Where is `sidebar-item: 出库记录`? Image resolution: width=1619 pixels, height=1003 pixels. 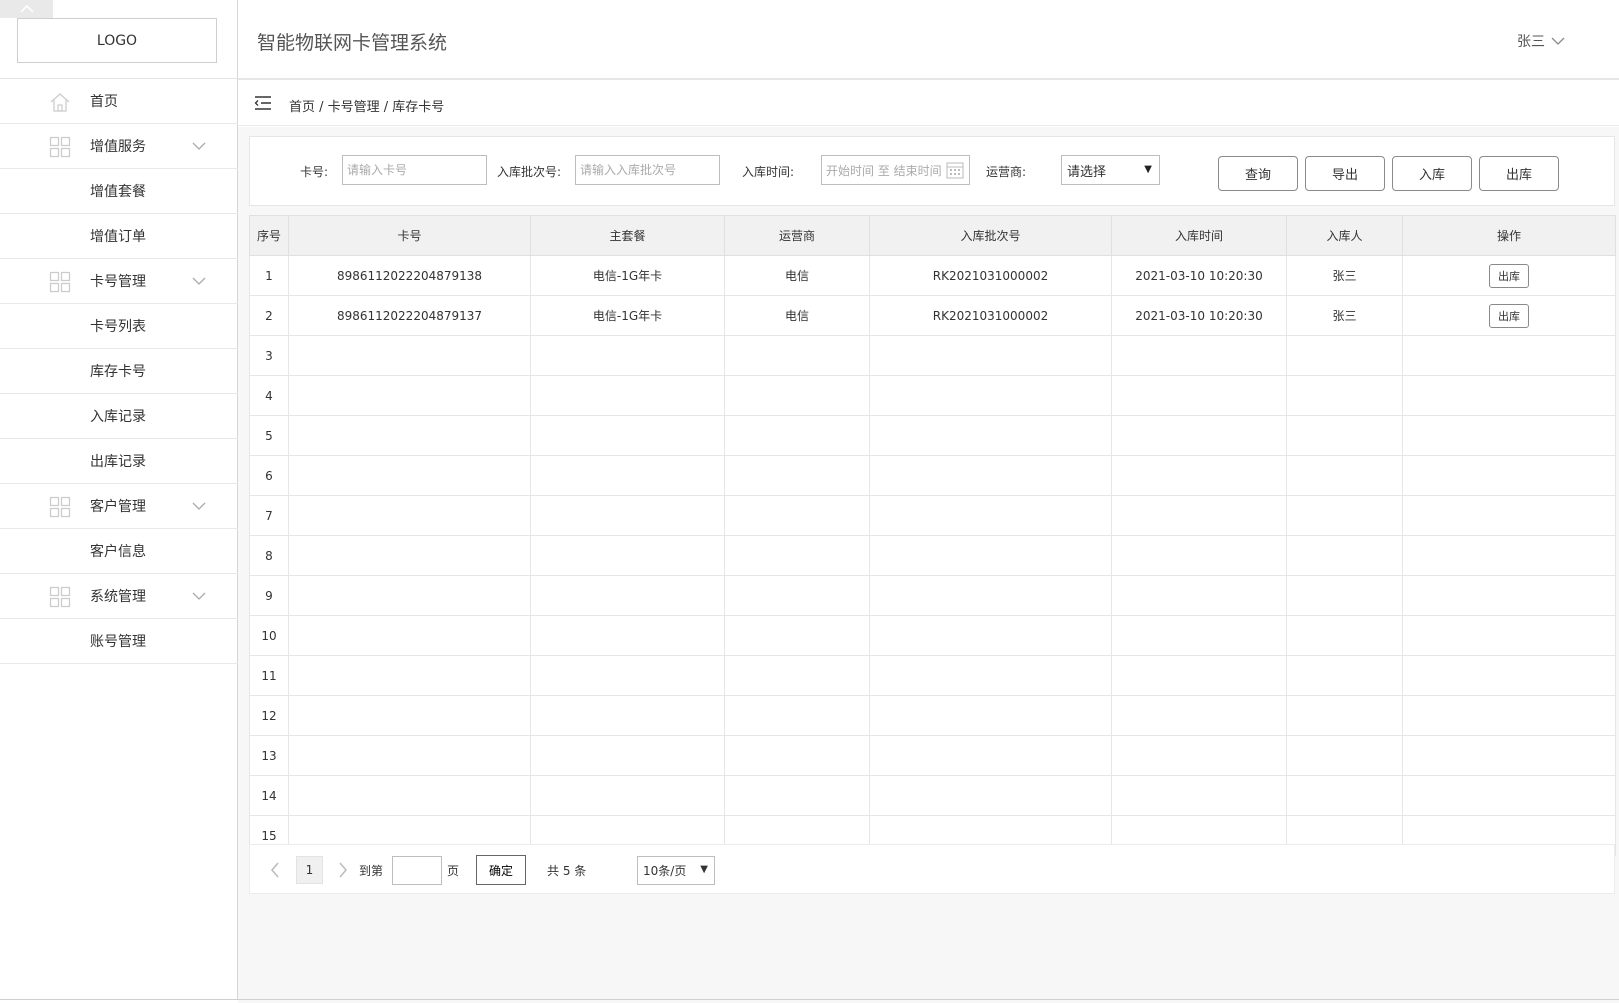
sidebar-item: 出库记录 is located at coordinates (119, 461).